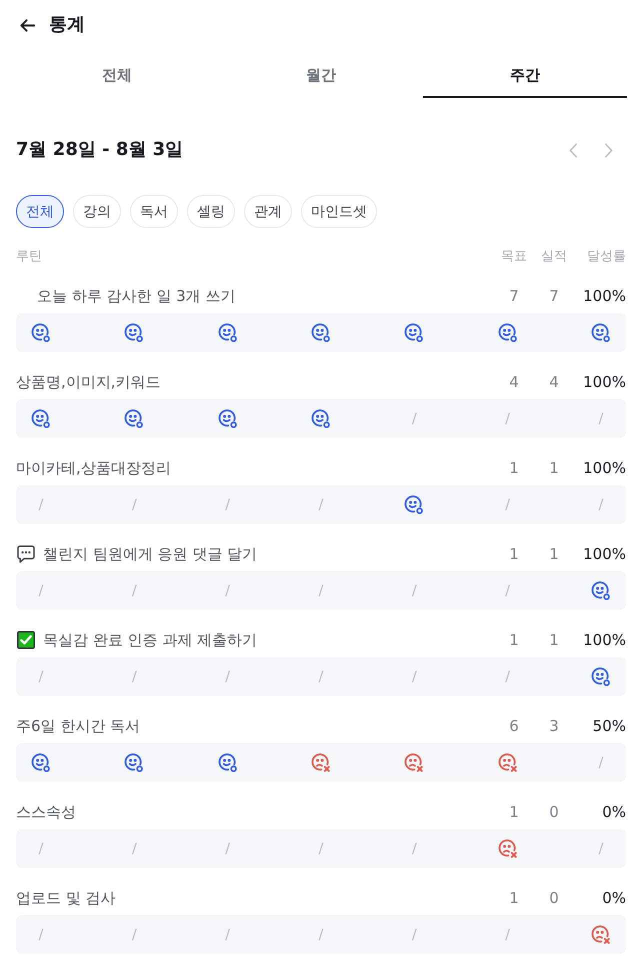 Image resolution: width=640 pixels, height=966 pixels. I want to click on category-chip: 마인드셋, so click(339, 211).